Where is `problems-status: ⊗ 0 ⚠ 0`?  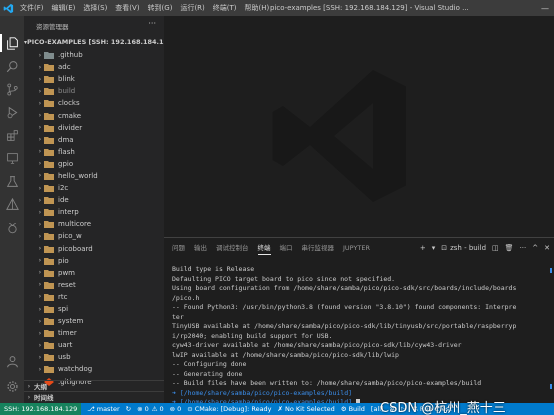
problems-status: ⊗ 0 ⚠ 0 is located at coordinates (150, 409).